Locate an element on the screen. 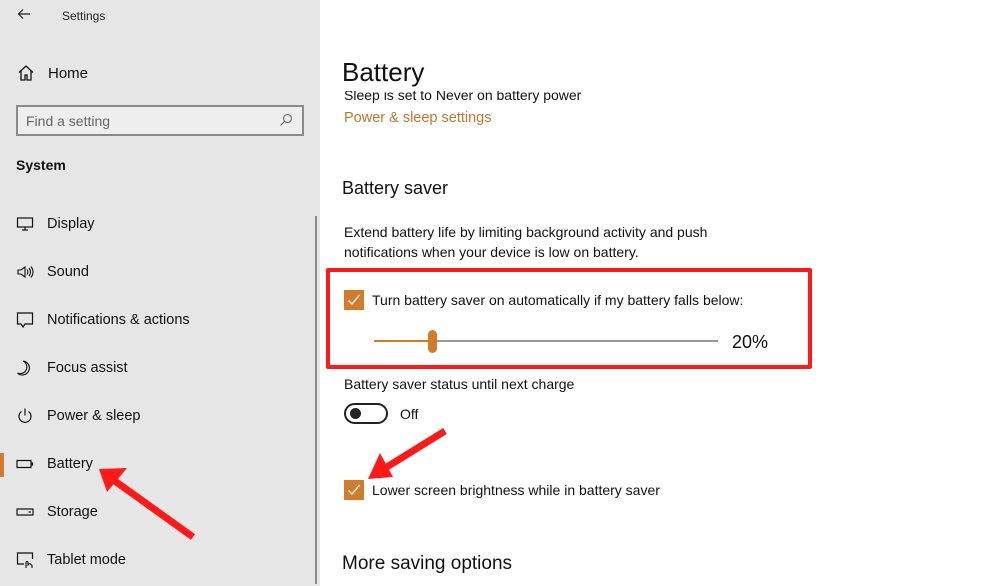  battery-threshold-slider is located at coordinates (546, 341).